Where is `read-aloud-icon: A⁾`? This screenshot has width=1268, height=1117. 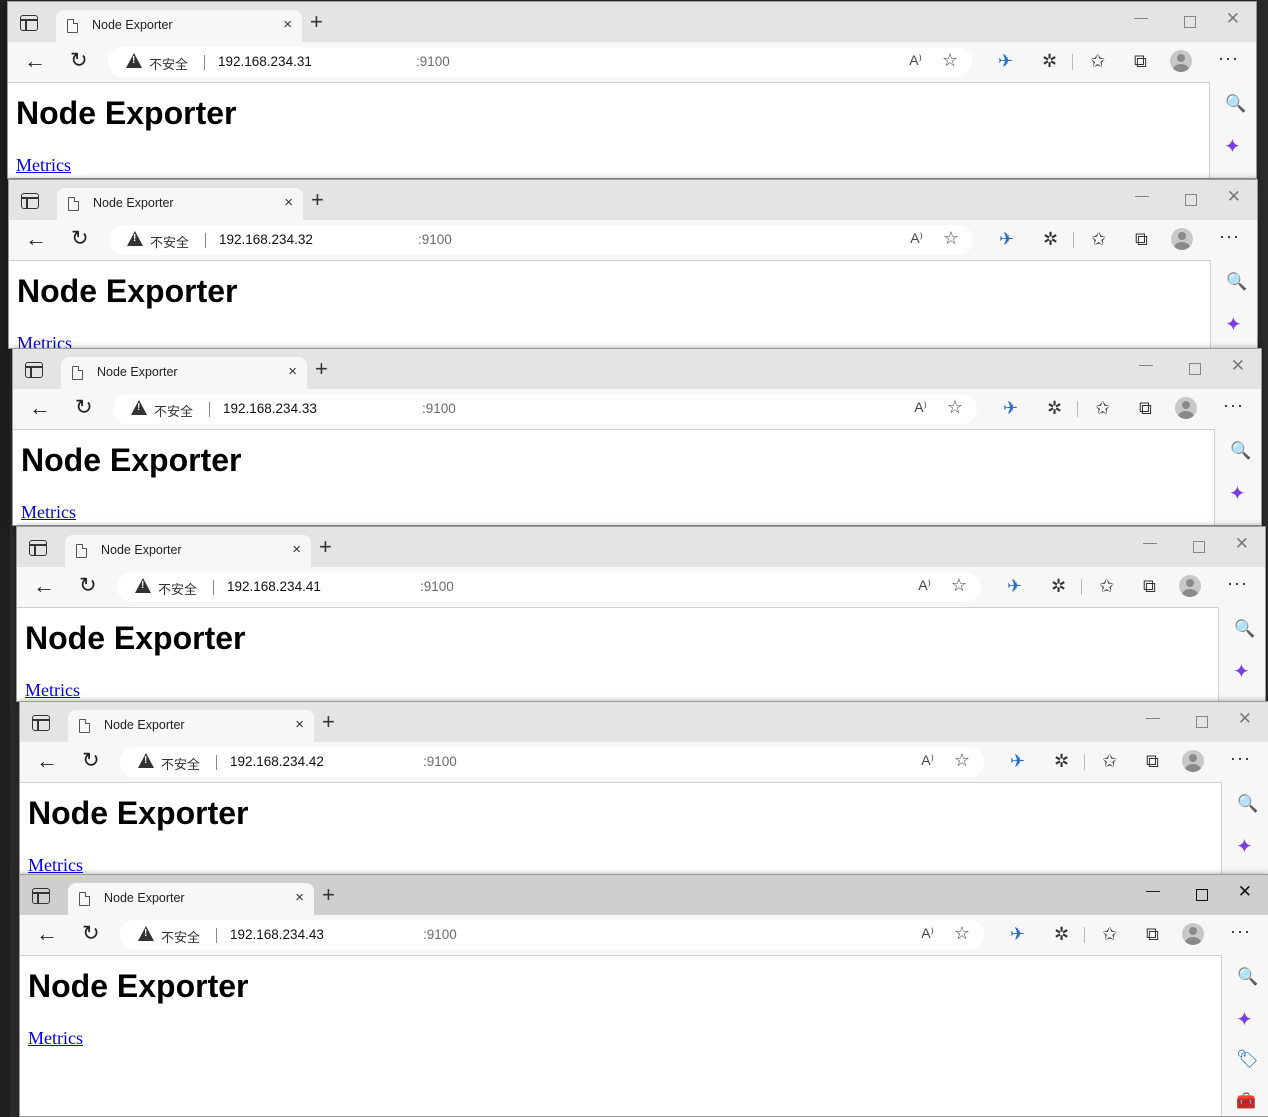
read-aloud-icon: A⁾ is located at coordinates (924, 585).